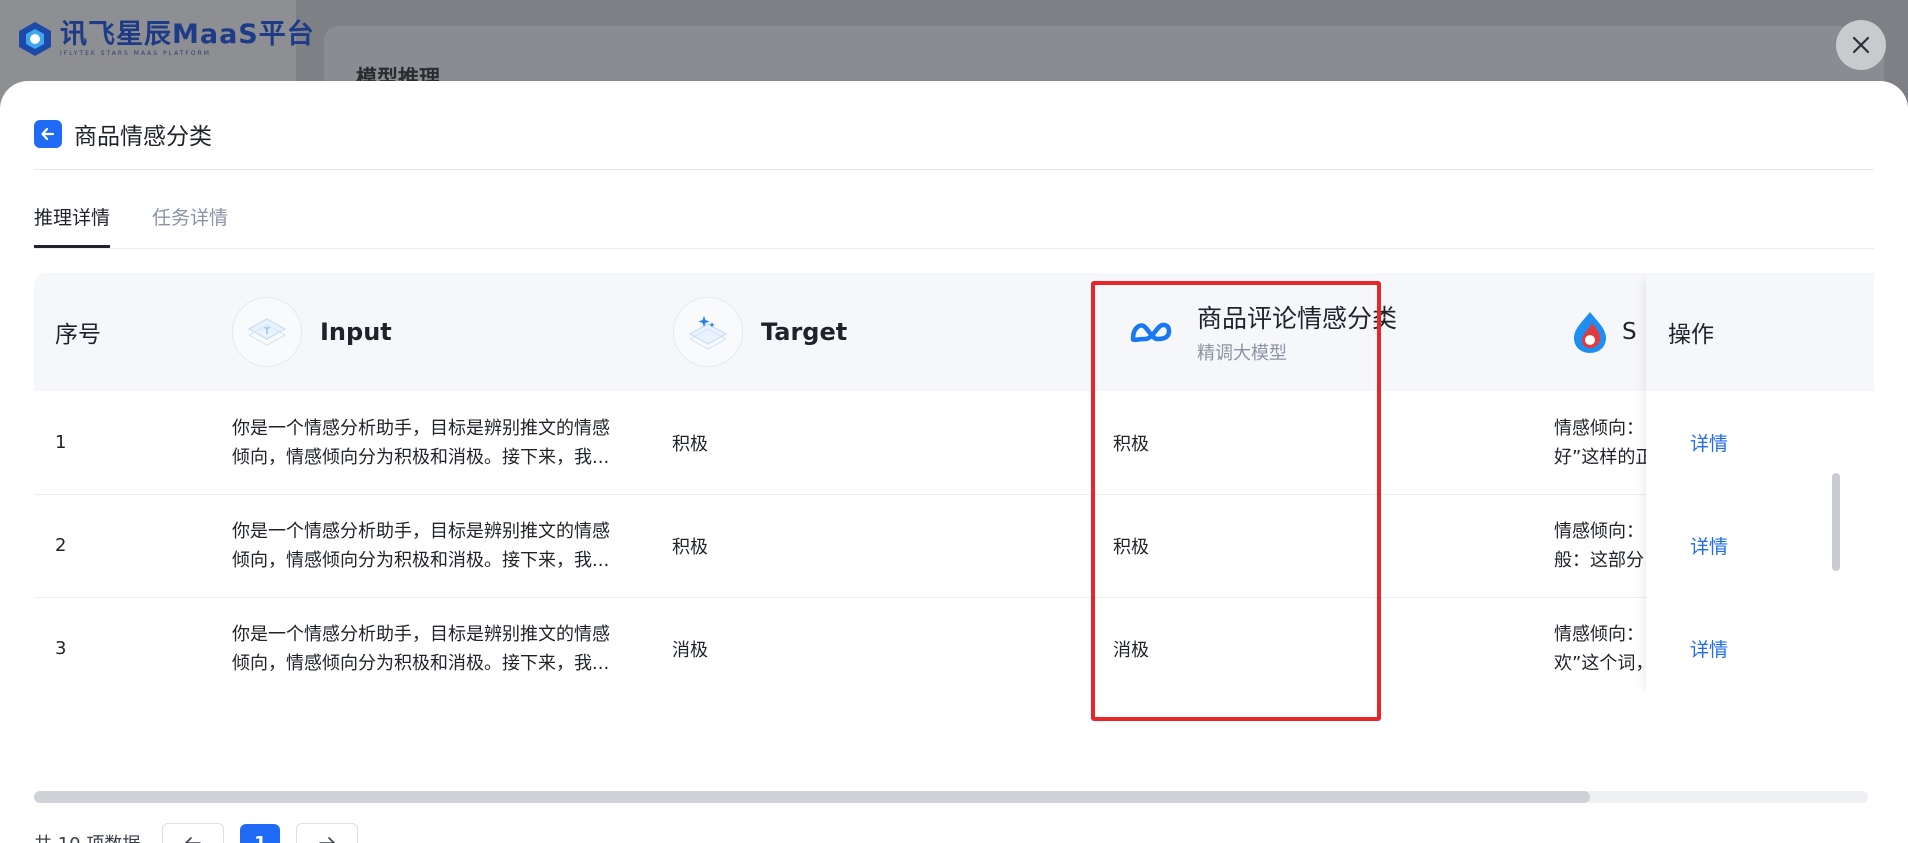 The image size is (1908, 843). What do you see at coordinates (61, 442) in the screenshot?
I see `row-index: 1` at bounding box center [61, 442].